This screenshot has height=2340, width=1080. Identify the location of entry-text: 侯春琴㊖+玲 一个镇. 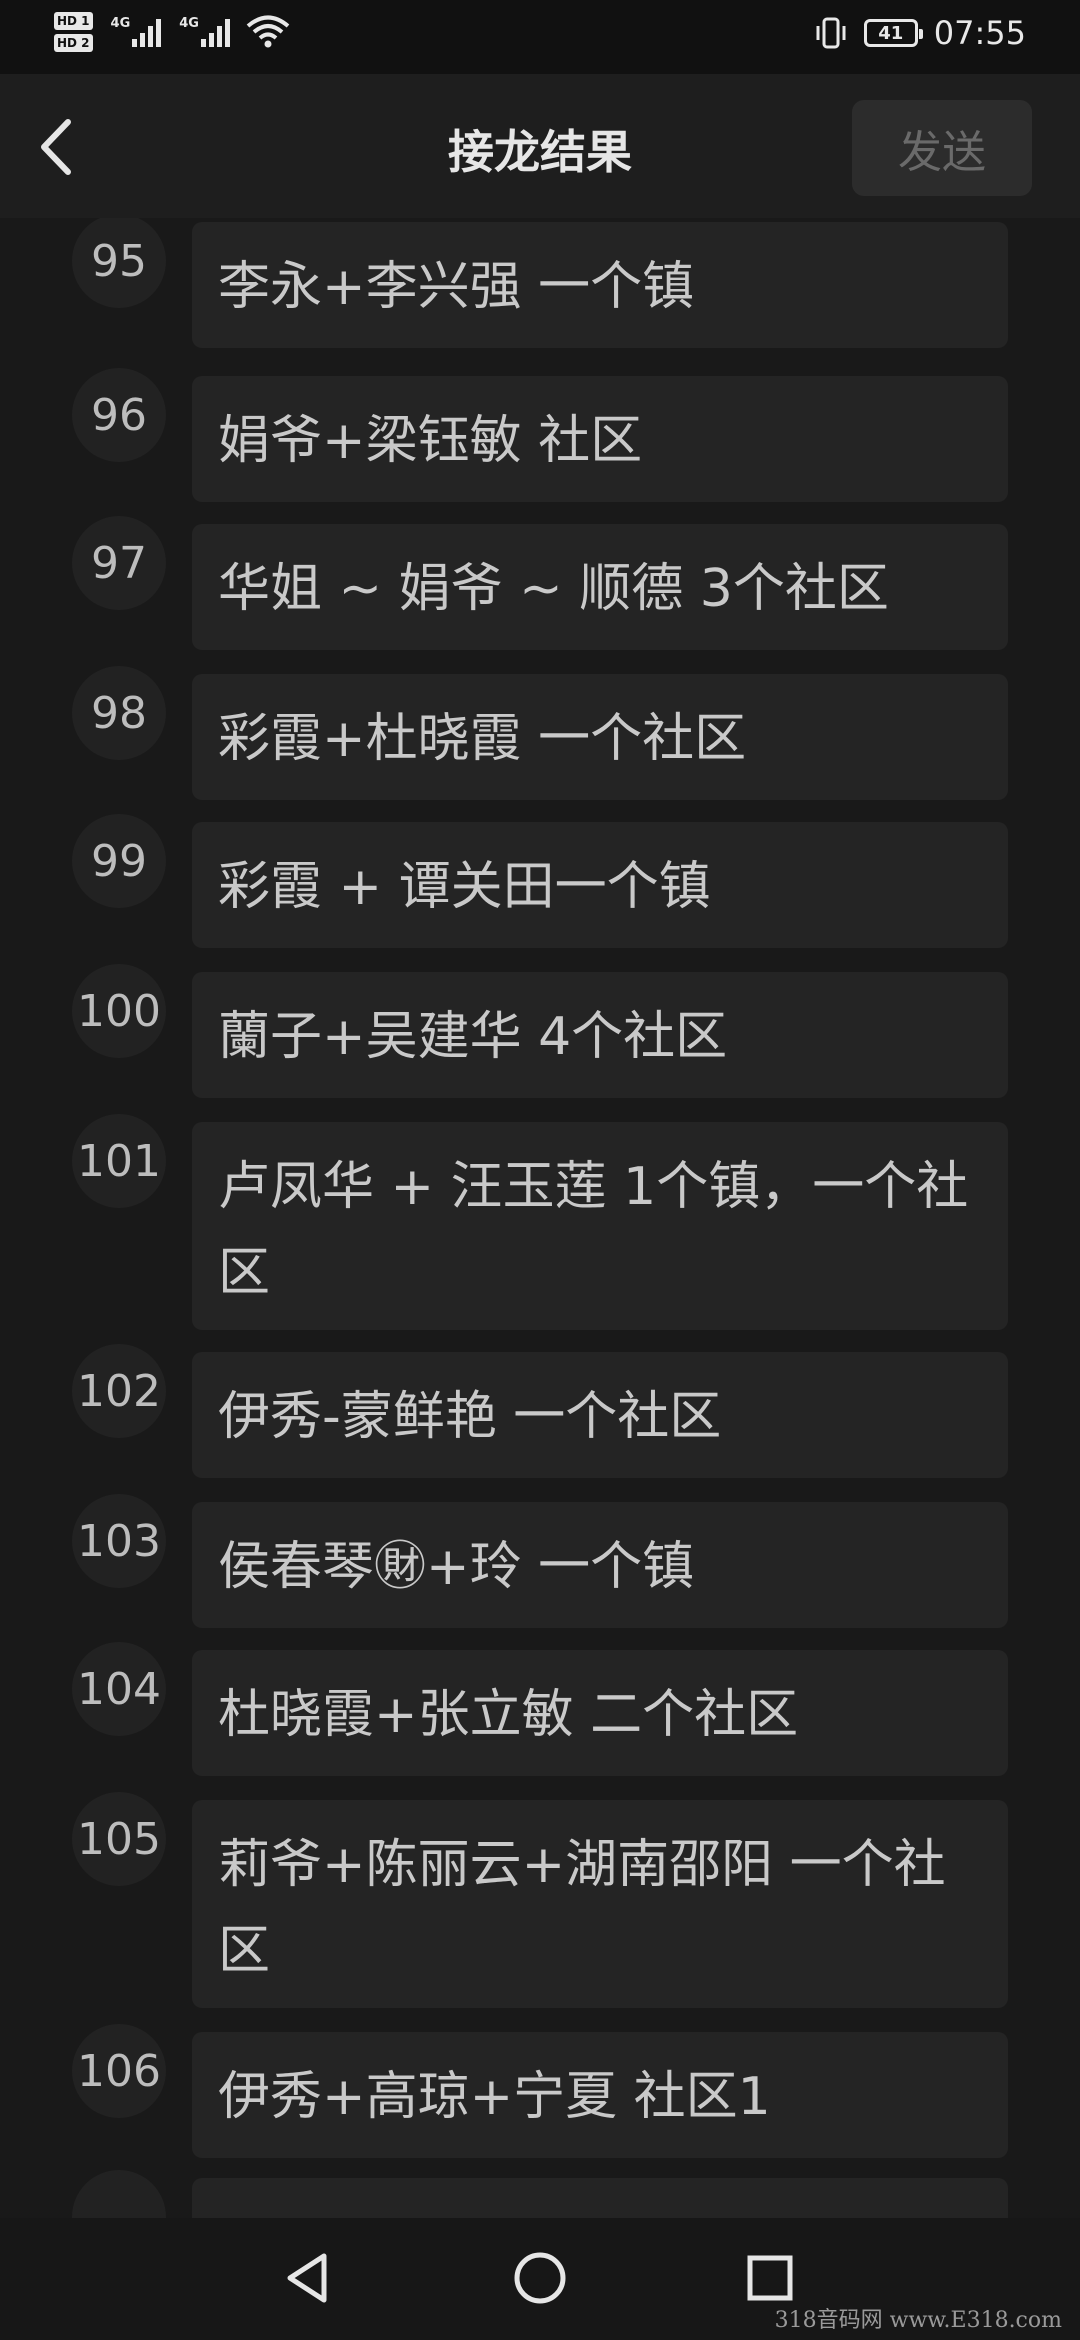
(600, 1565).